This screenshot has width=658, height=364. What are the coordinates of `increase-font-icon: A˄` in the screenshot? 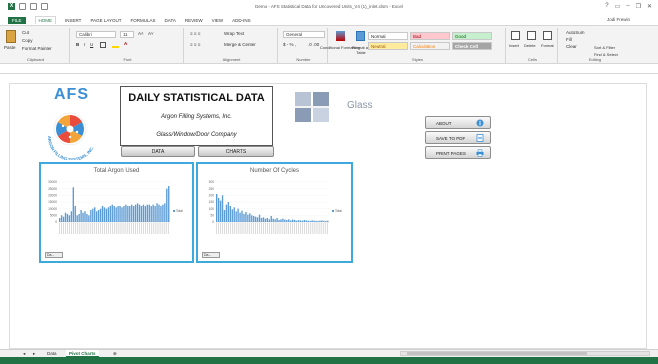 It's located at (141, 33).